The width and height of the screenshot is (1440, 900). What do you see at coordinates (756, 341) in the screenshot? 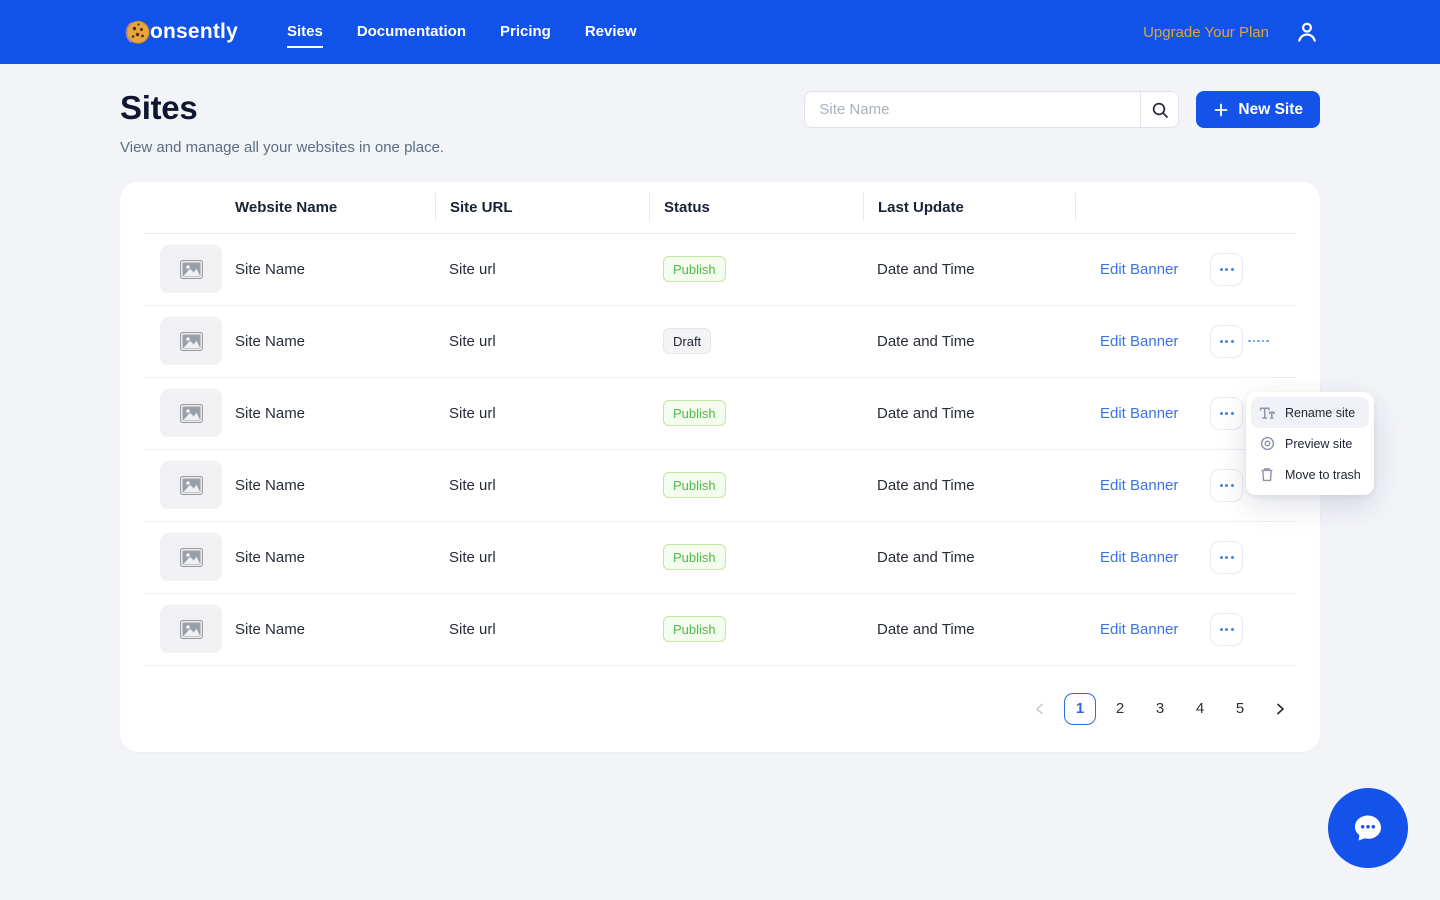
I see `status-cell: Draft` at bounding box center [756, 341].